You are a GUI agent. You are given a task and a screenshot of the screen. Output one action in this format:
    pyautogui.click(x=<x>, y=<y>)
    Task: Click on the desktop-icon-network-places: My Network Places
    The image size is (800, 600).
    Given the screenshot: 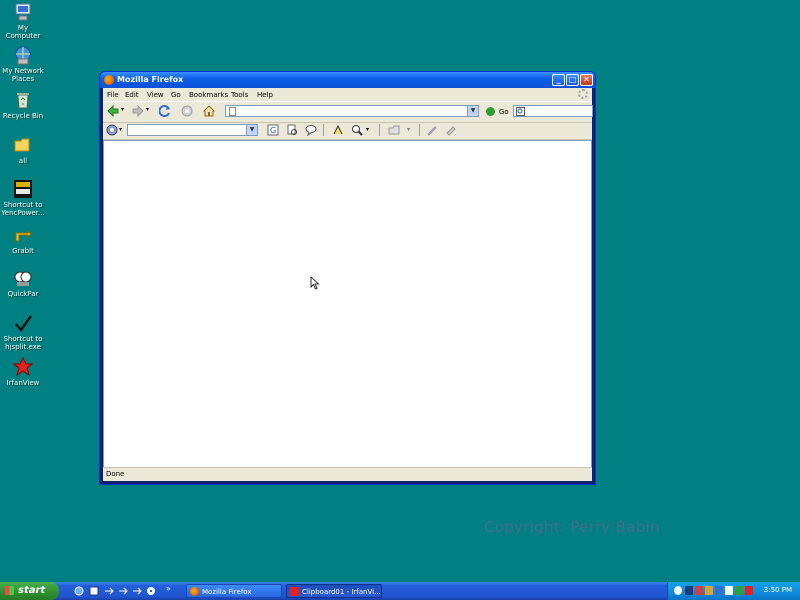 What is the action you would take?
    pyautogui.click(x=23, y=64)
    